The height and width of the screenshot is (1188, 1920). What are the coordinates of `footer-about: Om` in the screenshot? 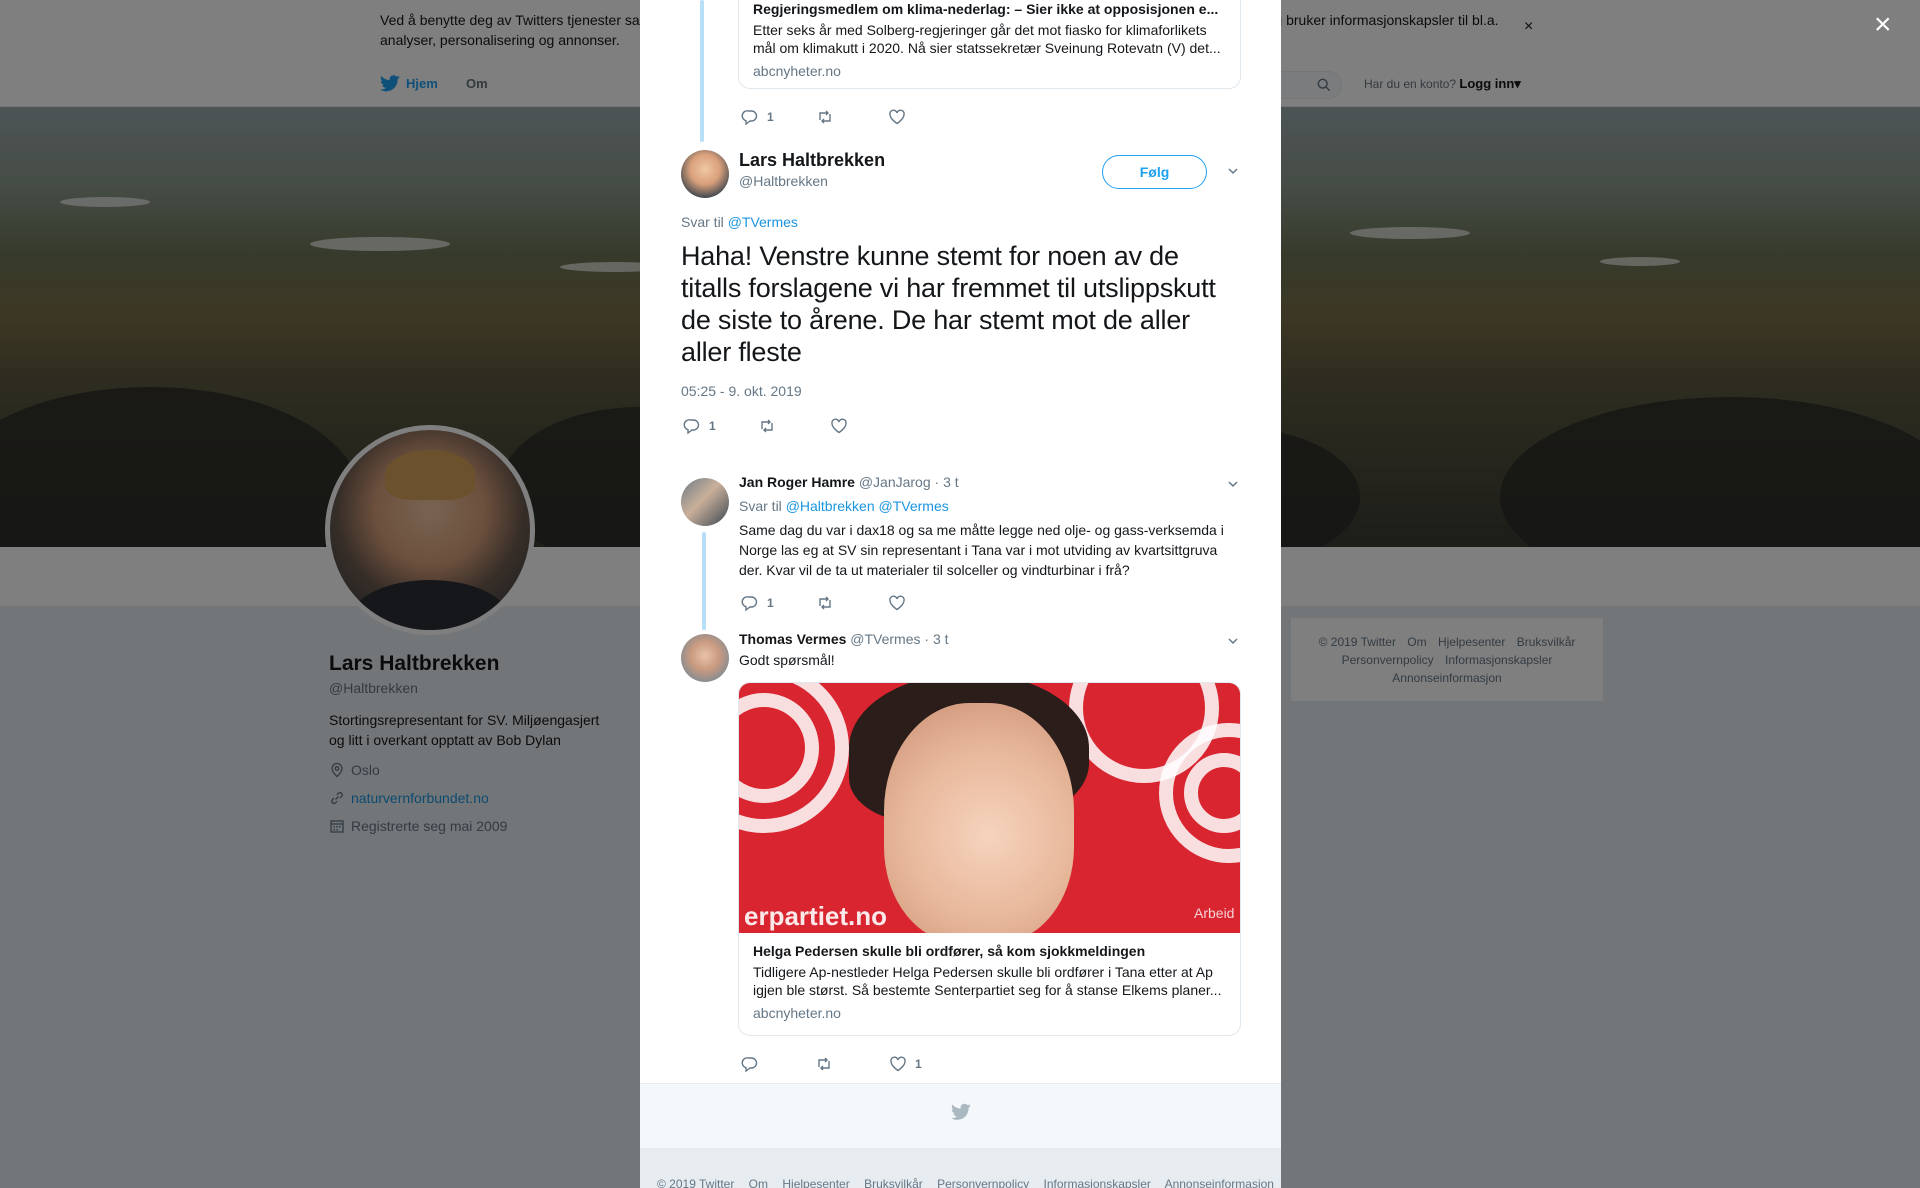 It's located at (758, 1182).